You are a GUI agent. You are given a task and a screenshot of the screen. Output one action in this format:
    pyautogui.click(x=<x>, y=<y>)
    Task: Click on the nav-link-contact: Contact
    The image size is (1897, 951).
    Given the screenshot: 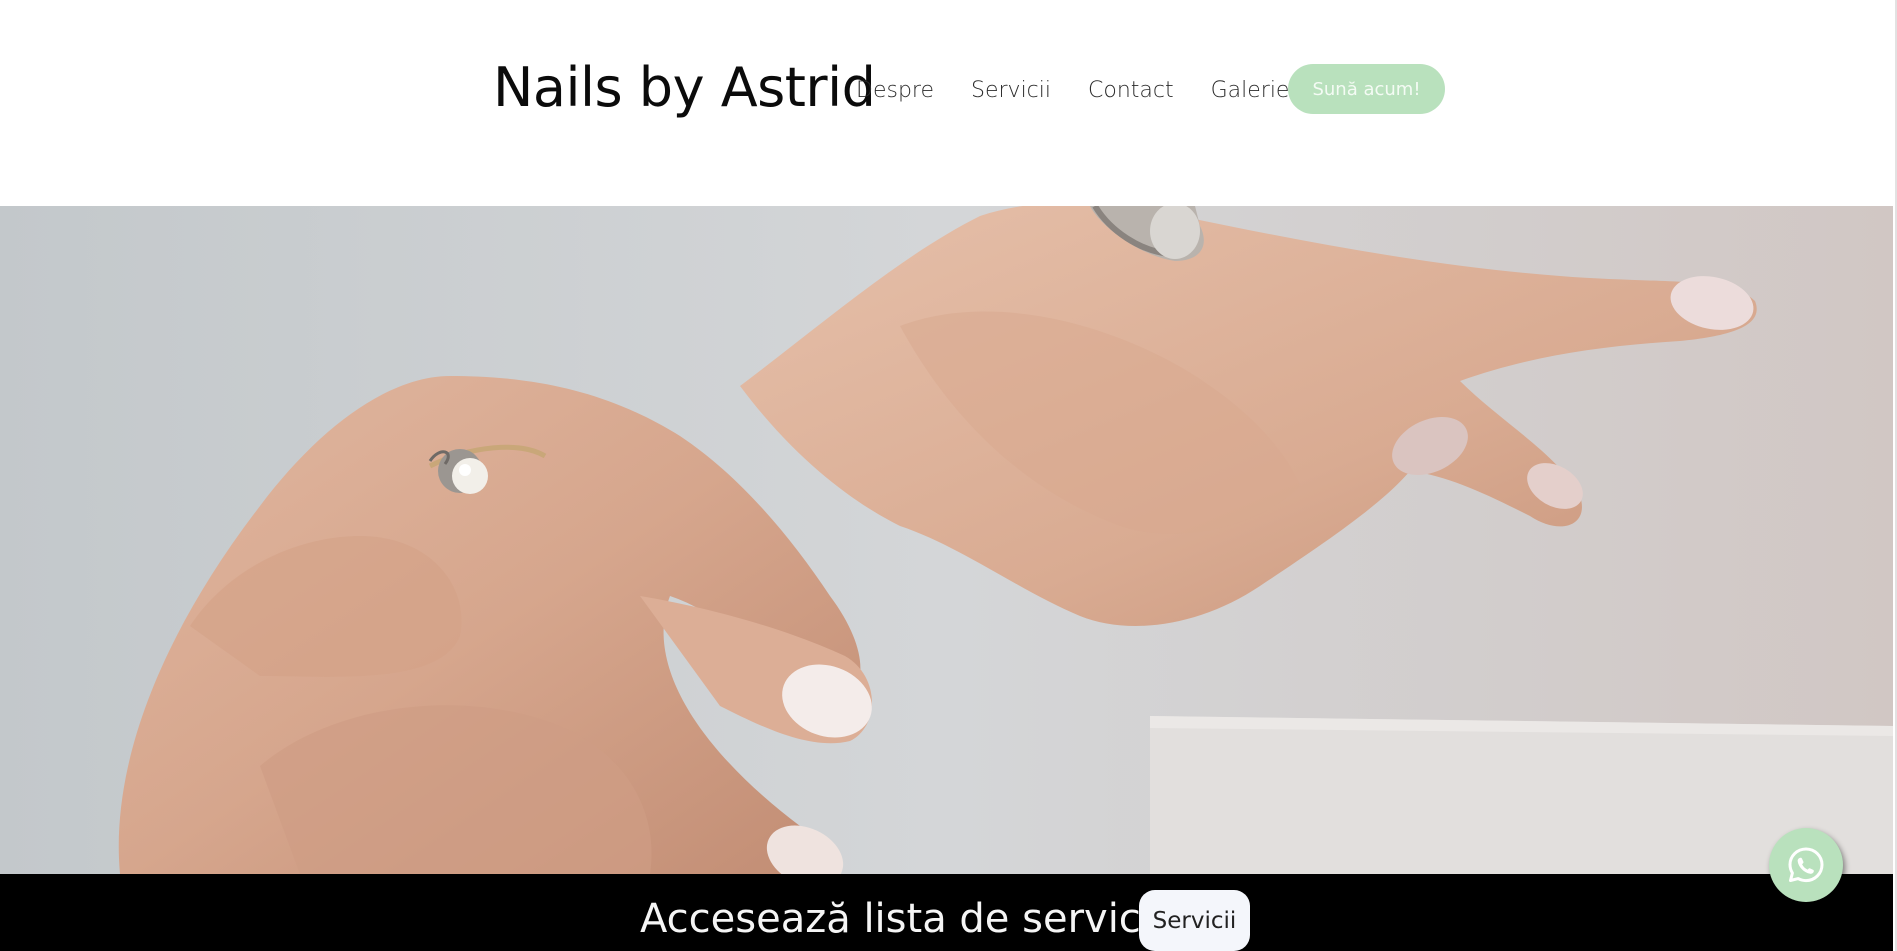 What is the action you would take?
    pyautogui.click(x=1131, y=90)
    